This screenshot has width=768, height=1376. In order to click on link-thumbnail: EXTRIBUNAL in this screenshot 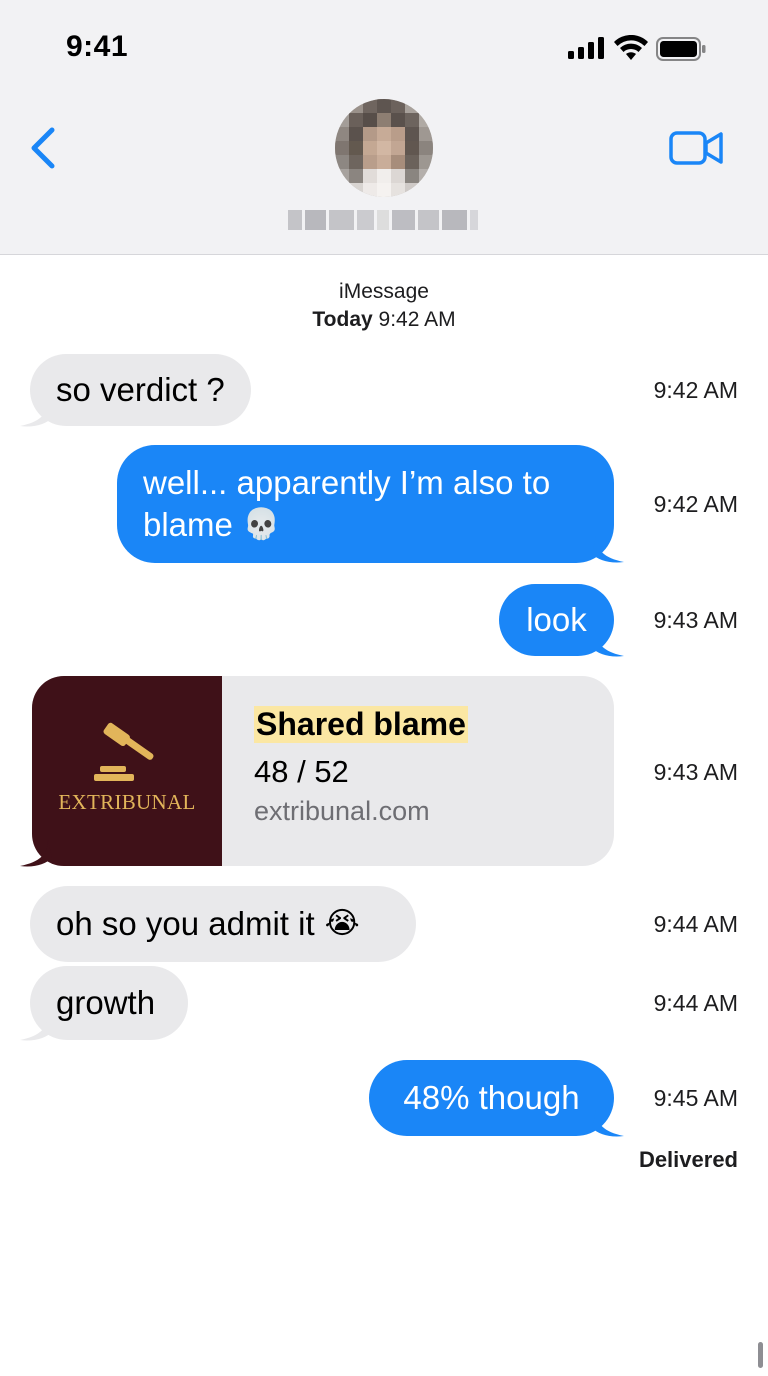, I will do `click(127, 771)`.